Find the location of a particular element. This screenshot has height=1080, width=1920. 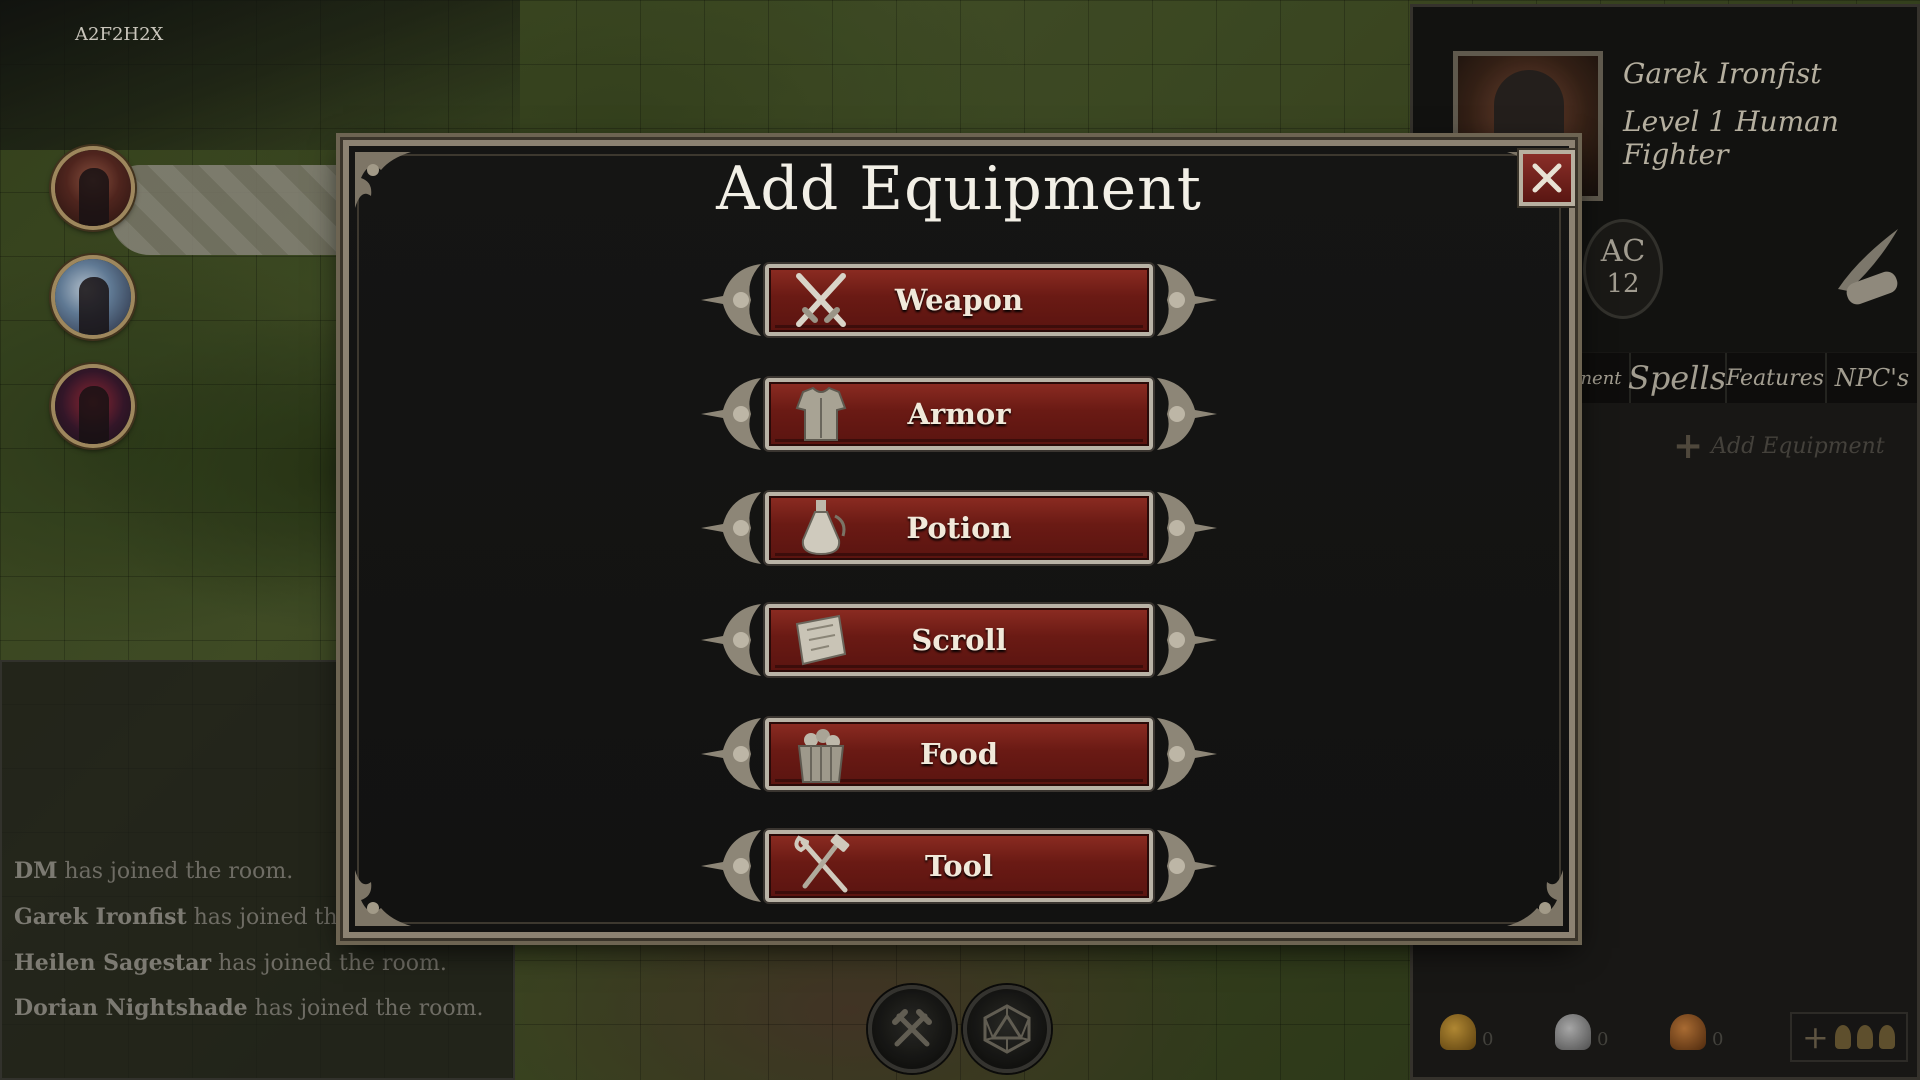

armor-label: Armor is located at coordinates (959, 414).